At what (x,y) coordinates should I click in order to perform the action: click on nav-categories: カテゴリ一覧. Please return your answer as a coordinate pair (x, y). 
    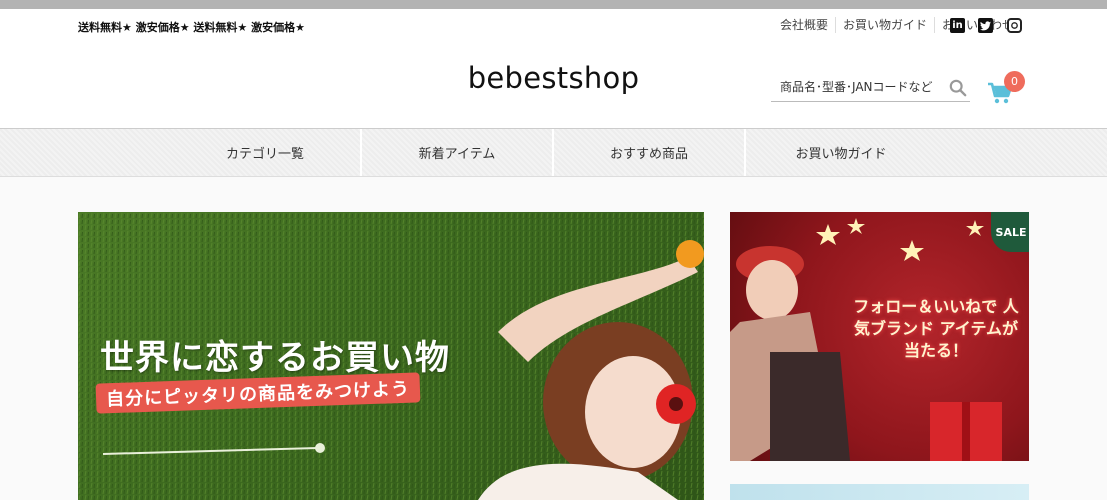
    Looking at the image, I should click on (265, 152).